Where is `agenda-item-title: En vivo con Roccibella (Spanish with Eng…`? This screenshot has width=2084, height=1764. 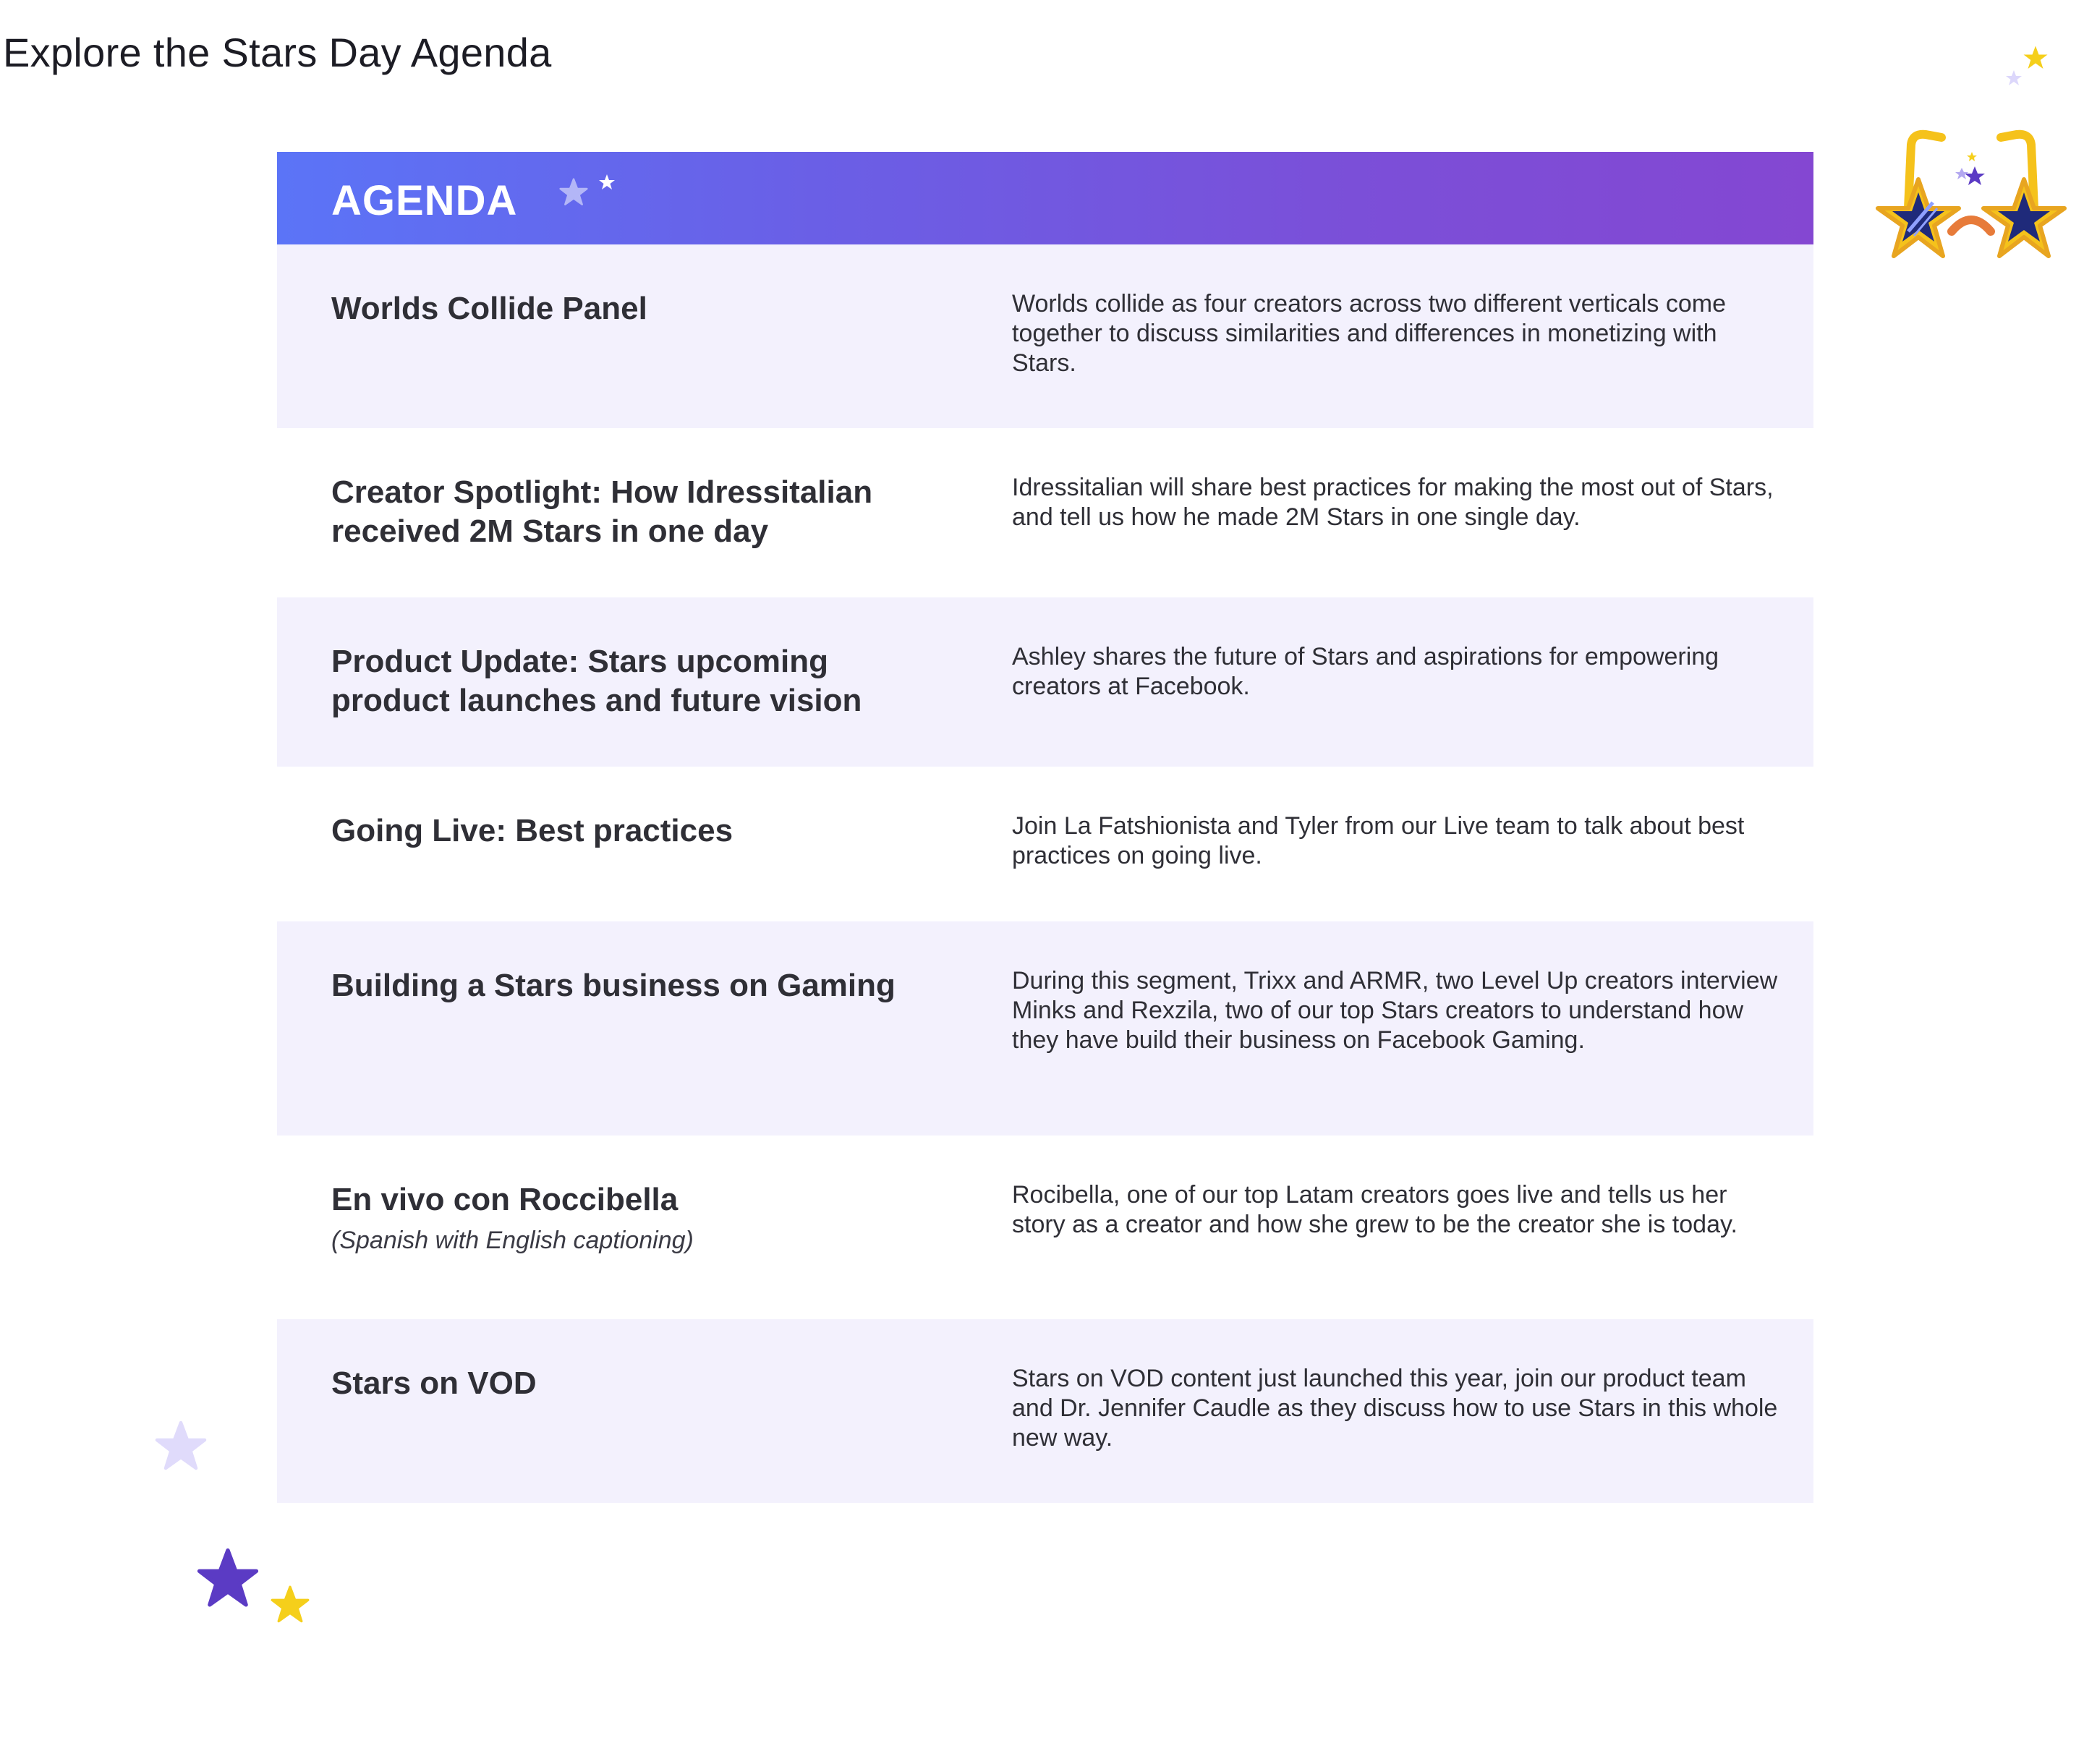 agenda-item-title: En vivo con Roccibella (Spanish with Eng… is located at coordinates (642, 1218).